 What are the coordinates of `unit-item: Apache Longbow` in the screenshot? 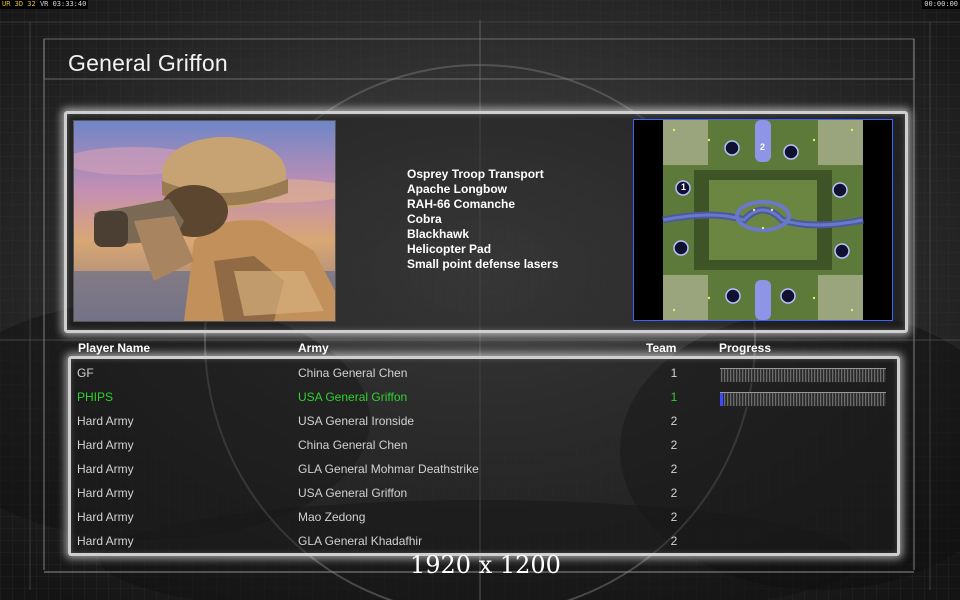 It's located at (457, 189).